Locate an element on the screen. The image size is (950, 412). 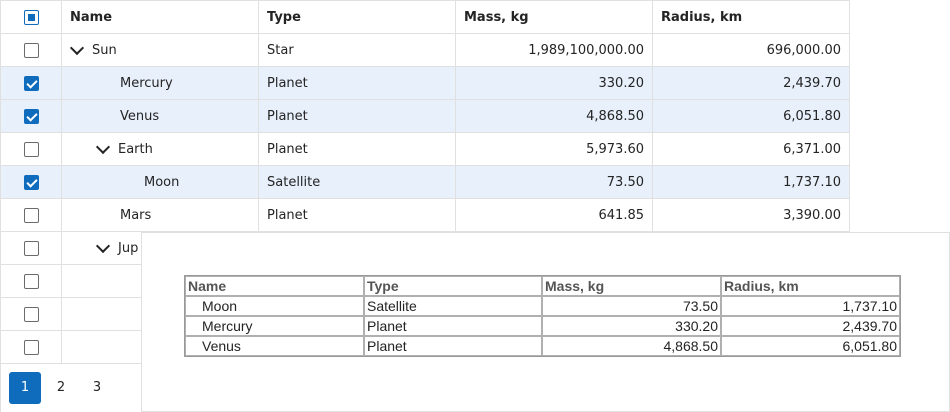
pagination: 1 2 3 is located at coordinates (70, 387).